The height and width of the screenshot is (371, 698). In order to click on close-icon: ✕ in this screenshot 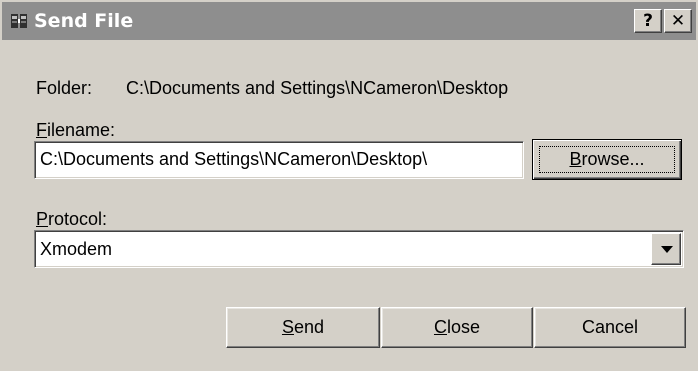, I will do `click(678, 21)`.